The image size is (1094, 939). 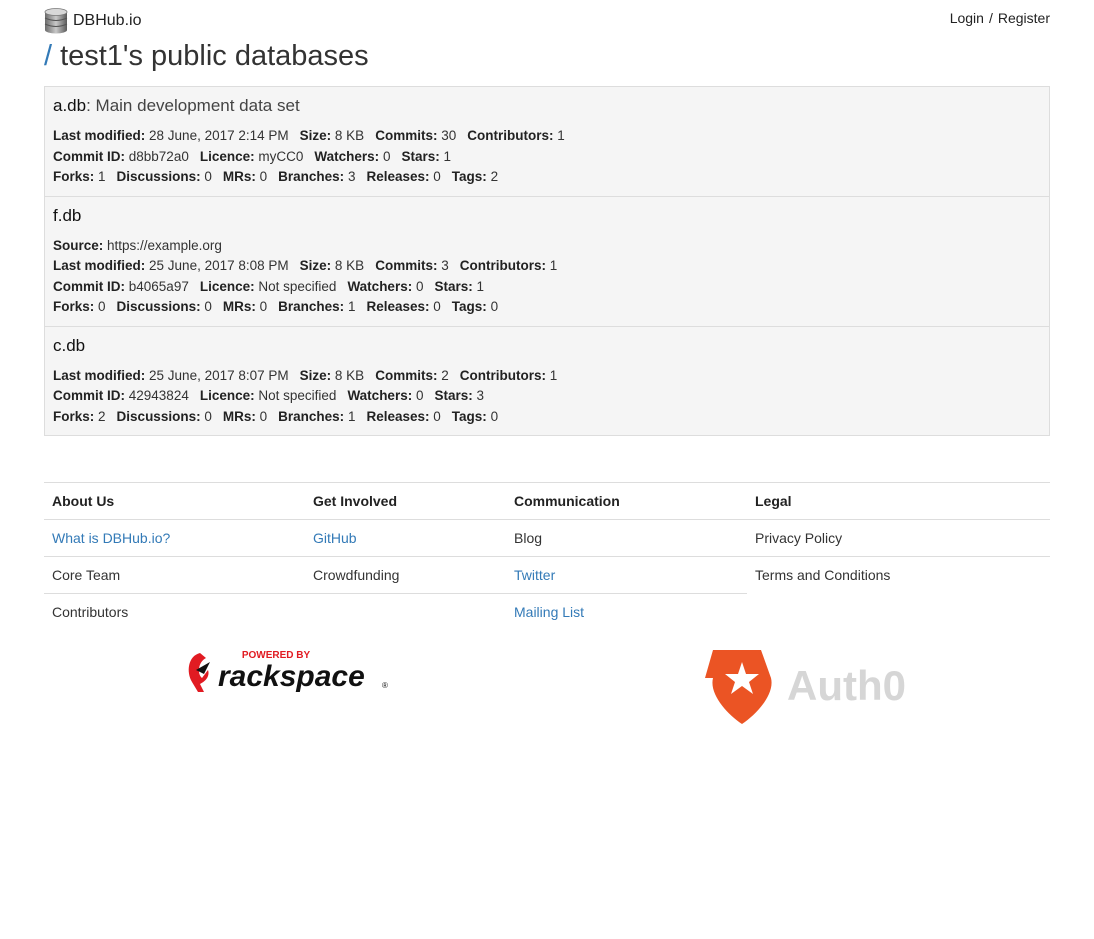 I want to click on footer-text: Privacy Policy, so click(x=799, y=538).